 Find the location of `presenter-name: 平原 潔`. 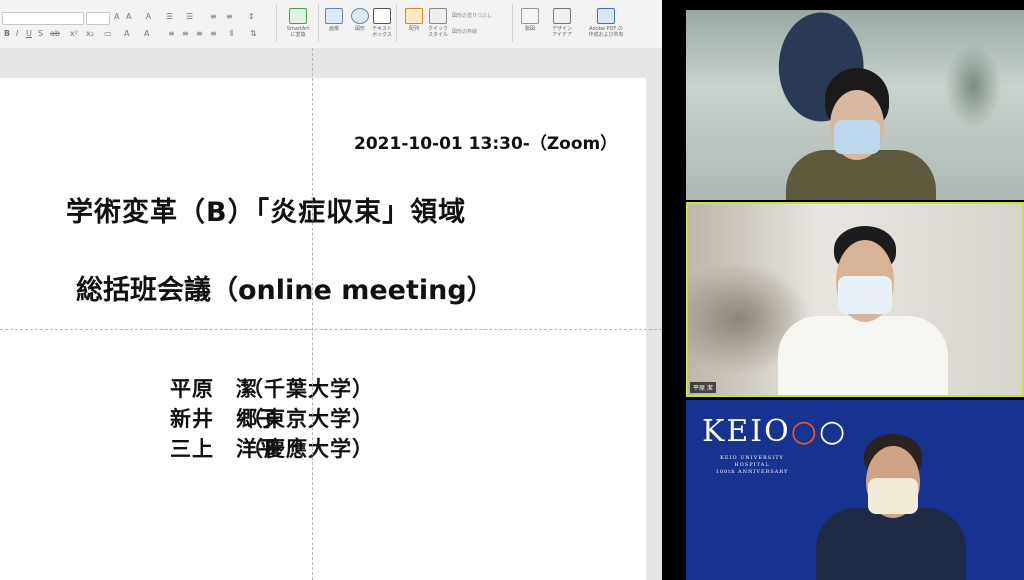

presenter-name: 平原 潔 is located at coordinates (214, 389).